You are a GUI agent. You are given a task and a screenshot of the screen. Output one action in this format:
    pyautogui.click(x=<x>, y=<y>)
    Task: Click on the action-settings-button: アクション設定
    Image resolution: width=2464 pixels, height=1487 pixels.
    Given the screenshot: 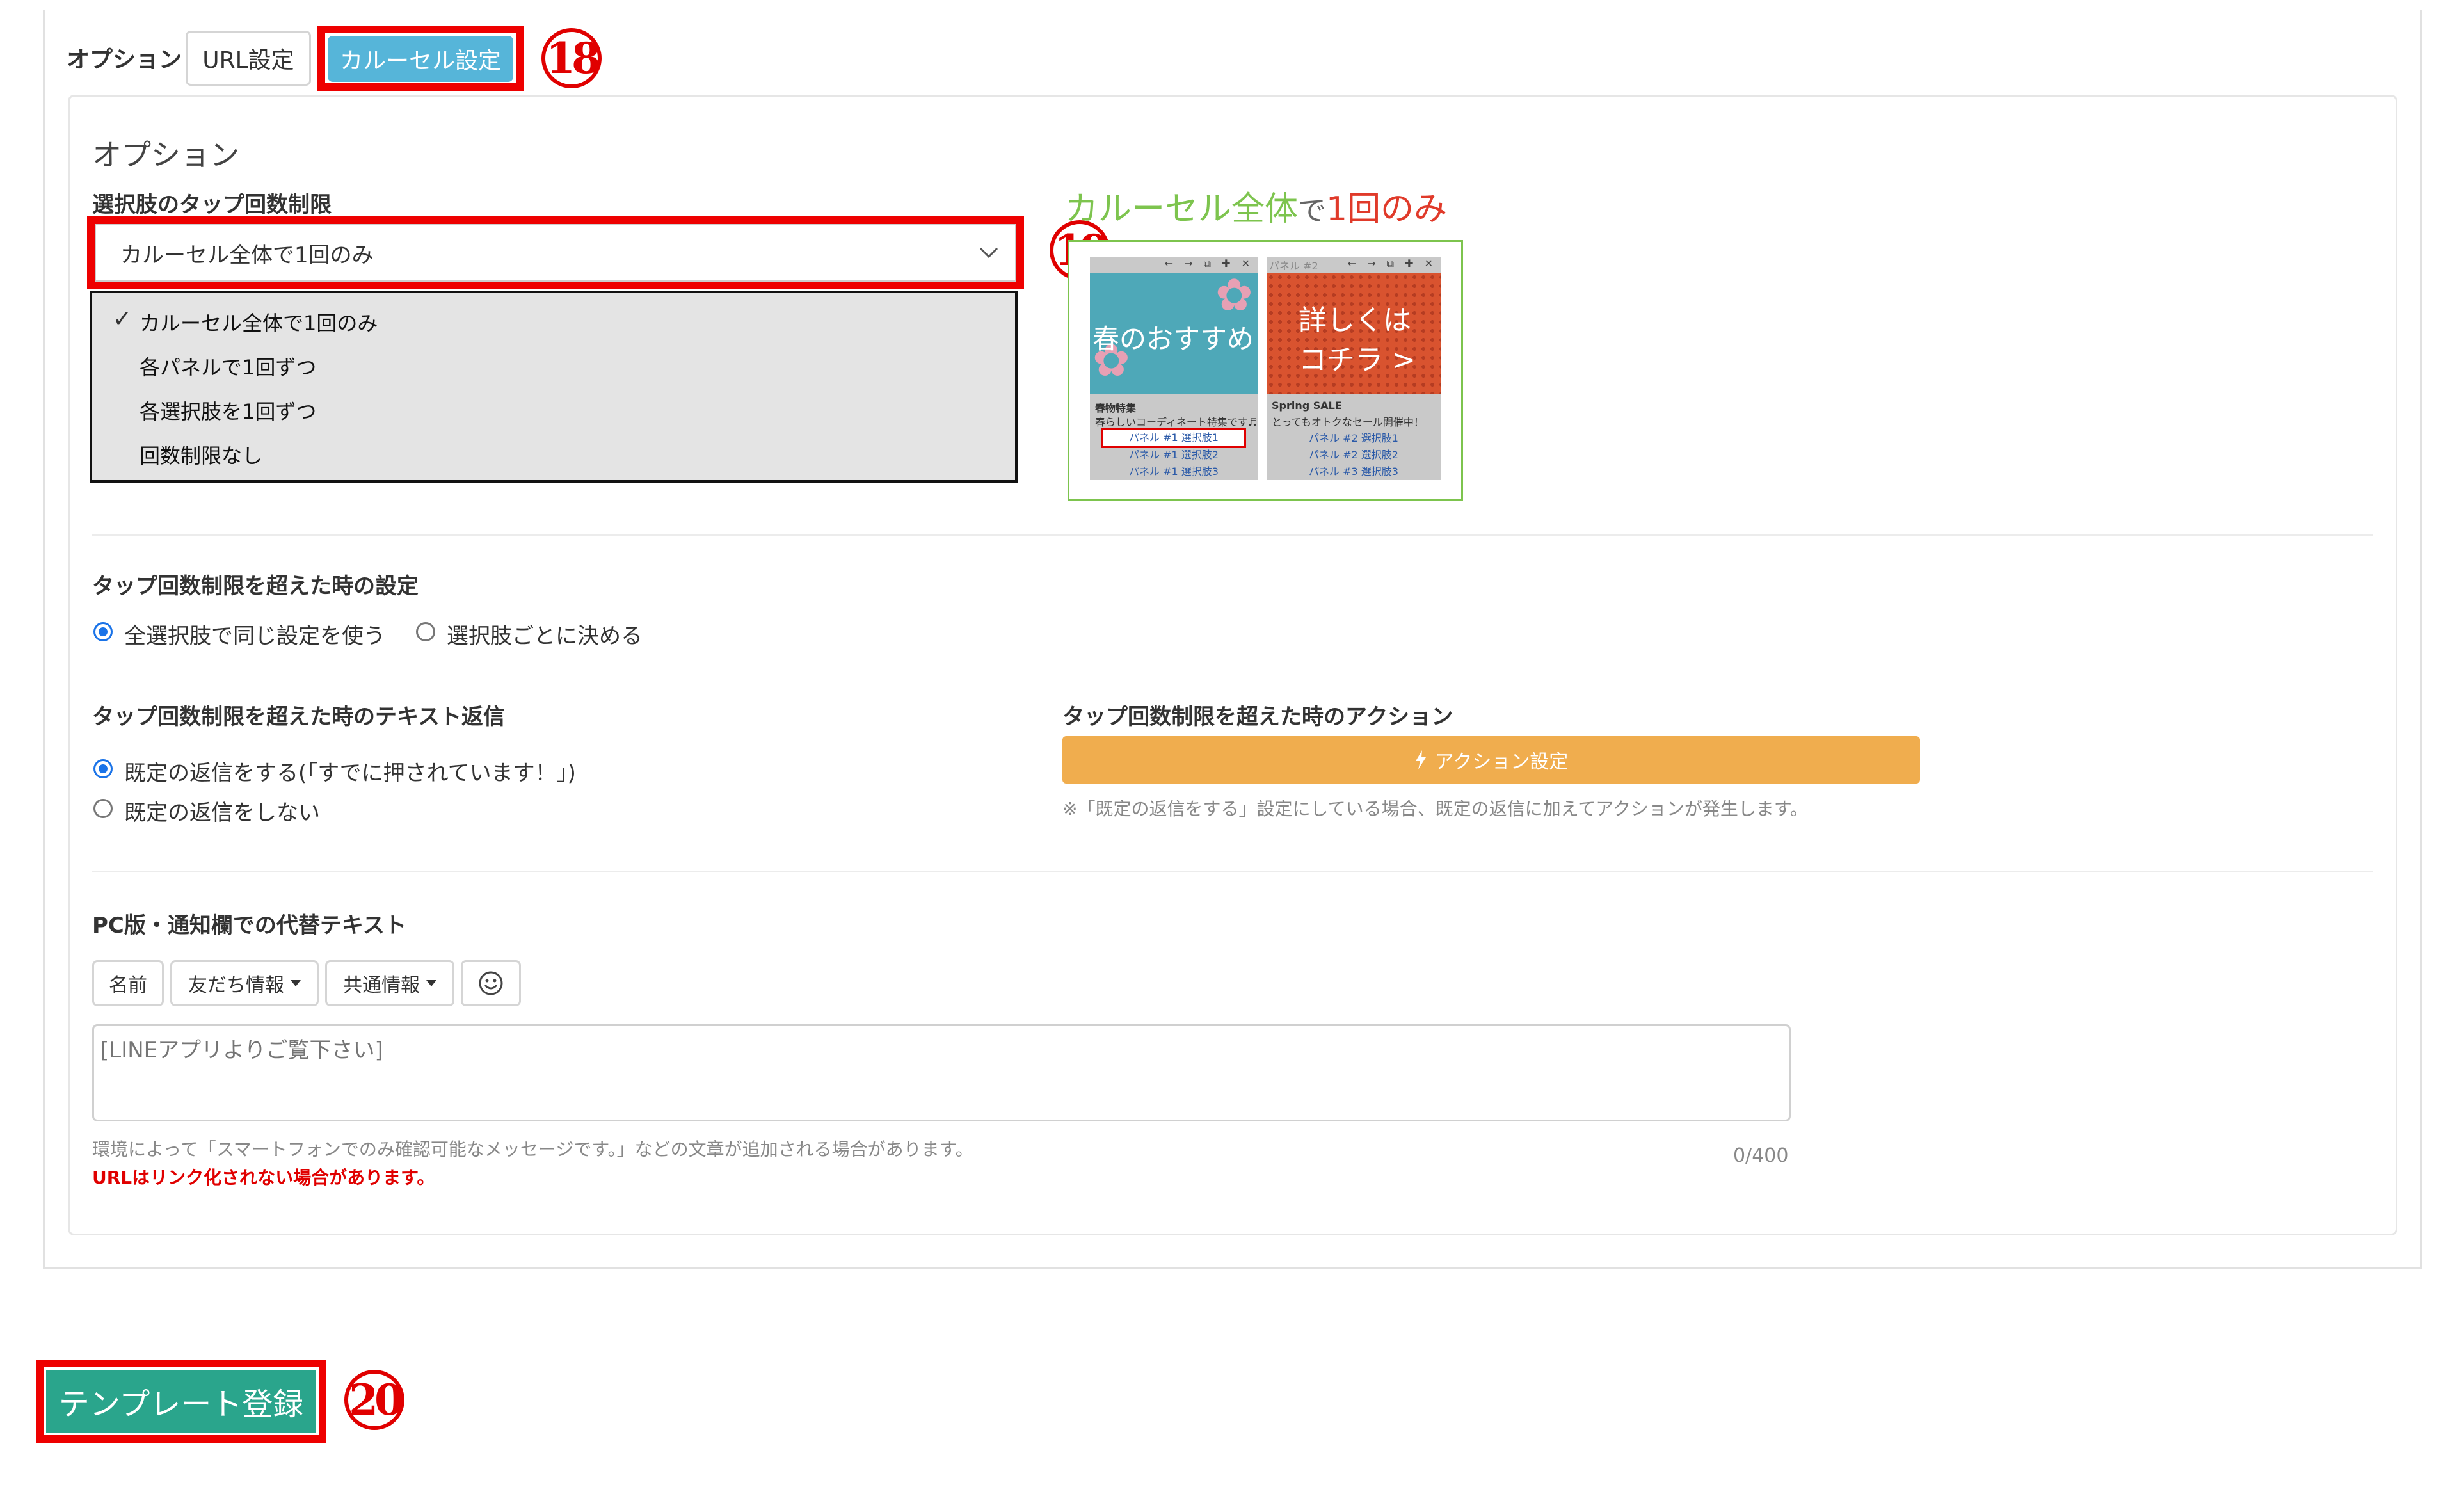 What is the action you would take?
    pyautogui.click(x=1491, y=760)
    